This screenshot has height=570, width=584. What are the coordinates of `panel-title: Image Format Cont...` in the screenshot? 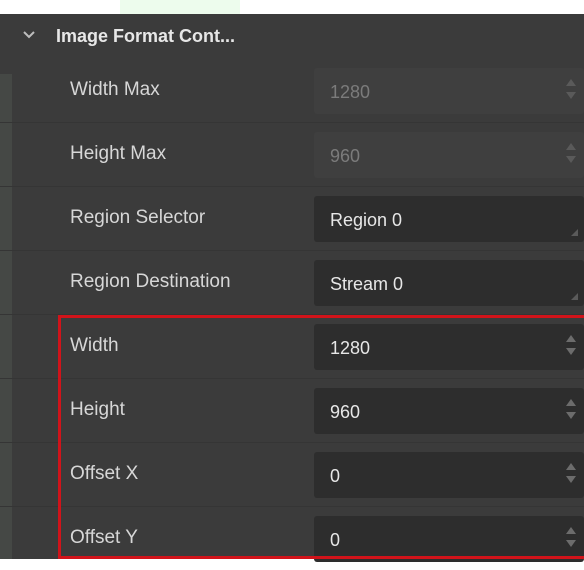 It's located at (146, 36).